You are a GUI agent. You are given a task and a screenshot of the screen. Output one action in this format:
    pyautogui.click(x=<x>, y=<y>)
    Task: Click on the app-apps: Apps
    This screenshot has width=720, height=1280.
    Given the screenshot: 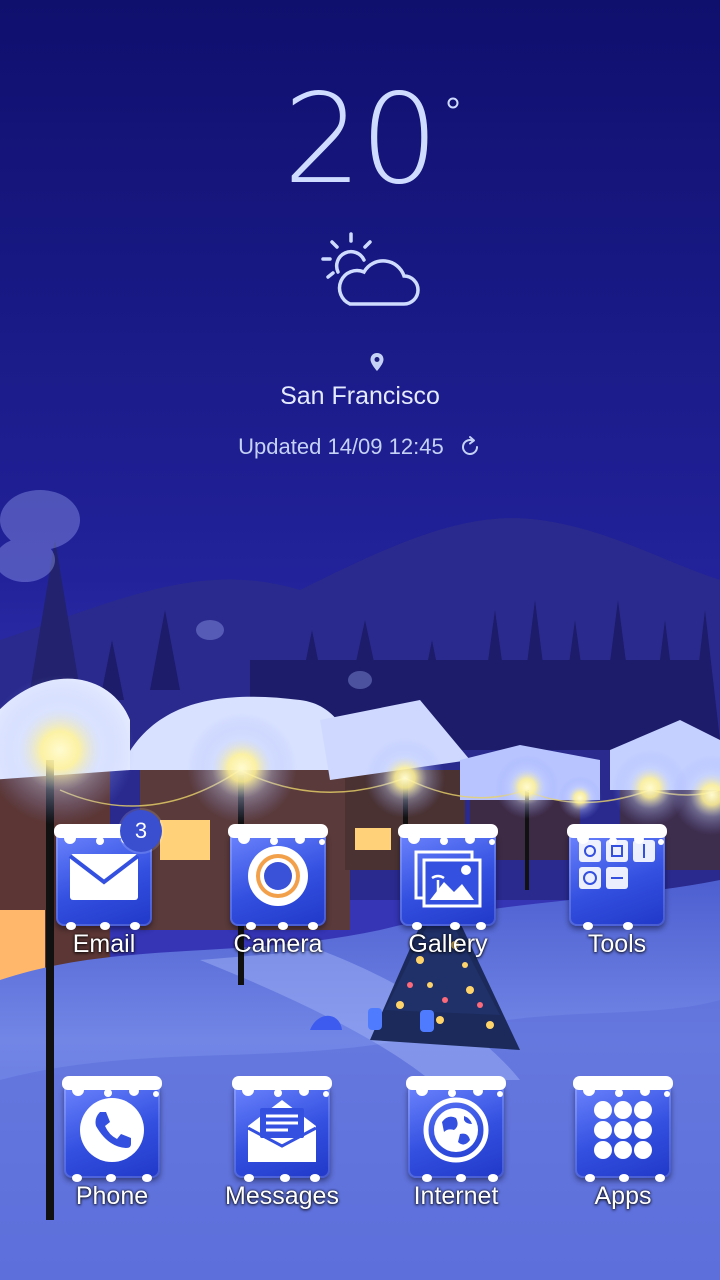 What is the action you would take?
    pyautogui.click(x=623, y=1143)
    